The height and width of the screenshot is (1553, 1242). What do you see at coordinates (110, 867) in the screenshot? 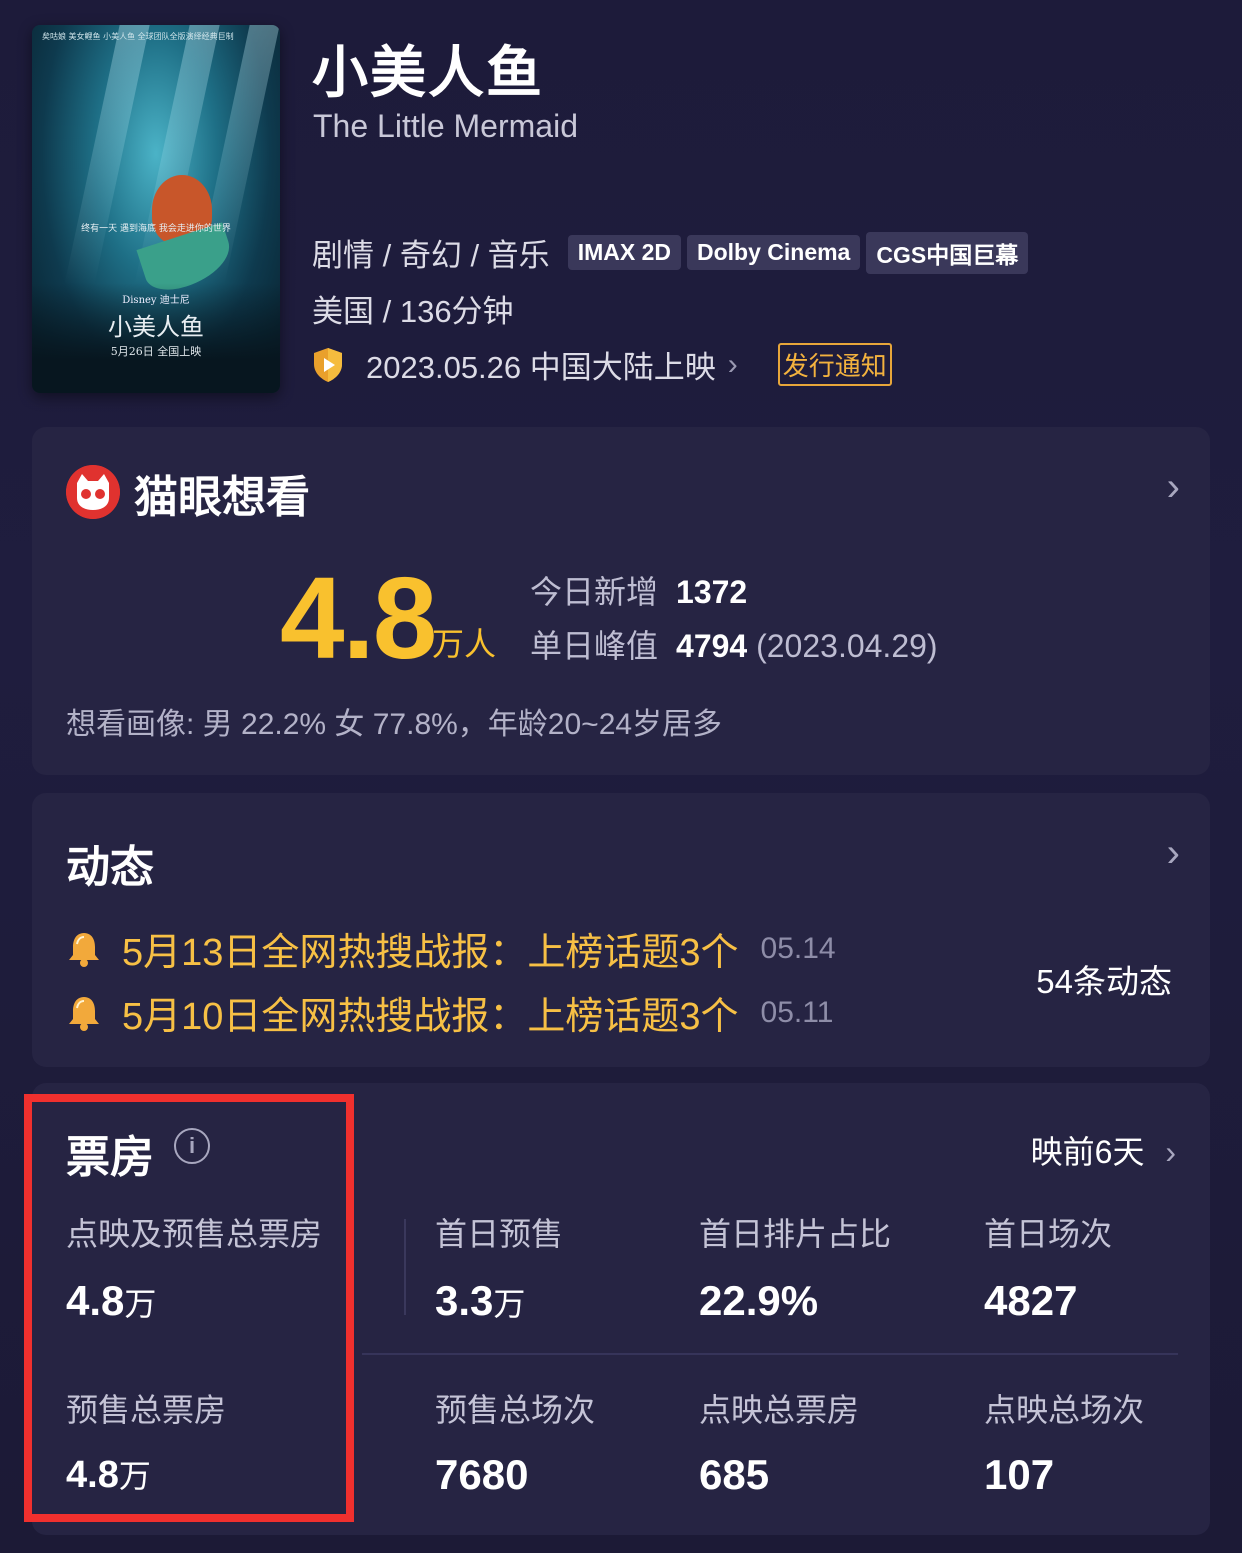
I see `news-title: 动态` at bounding box center [110, 867].